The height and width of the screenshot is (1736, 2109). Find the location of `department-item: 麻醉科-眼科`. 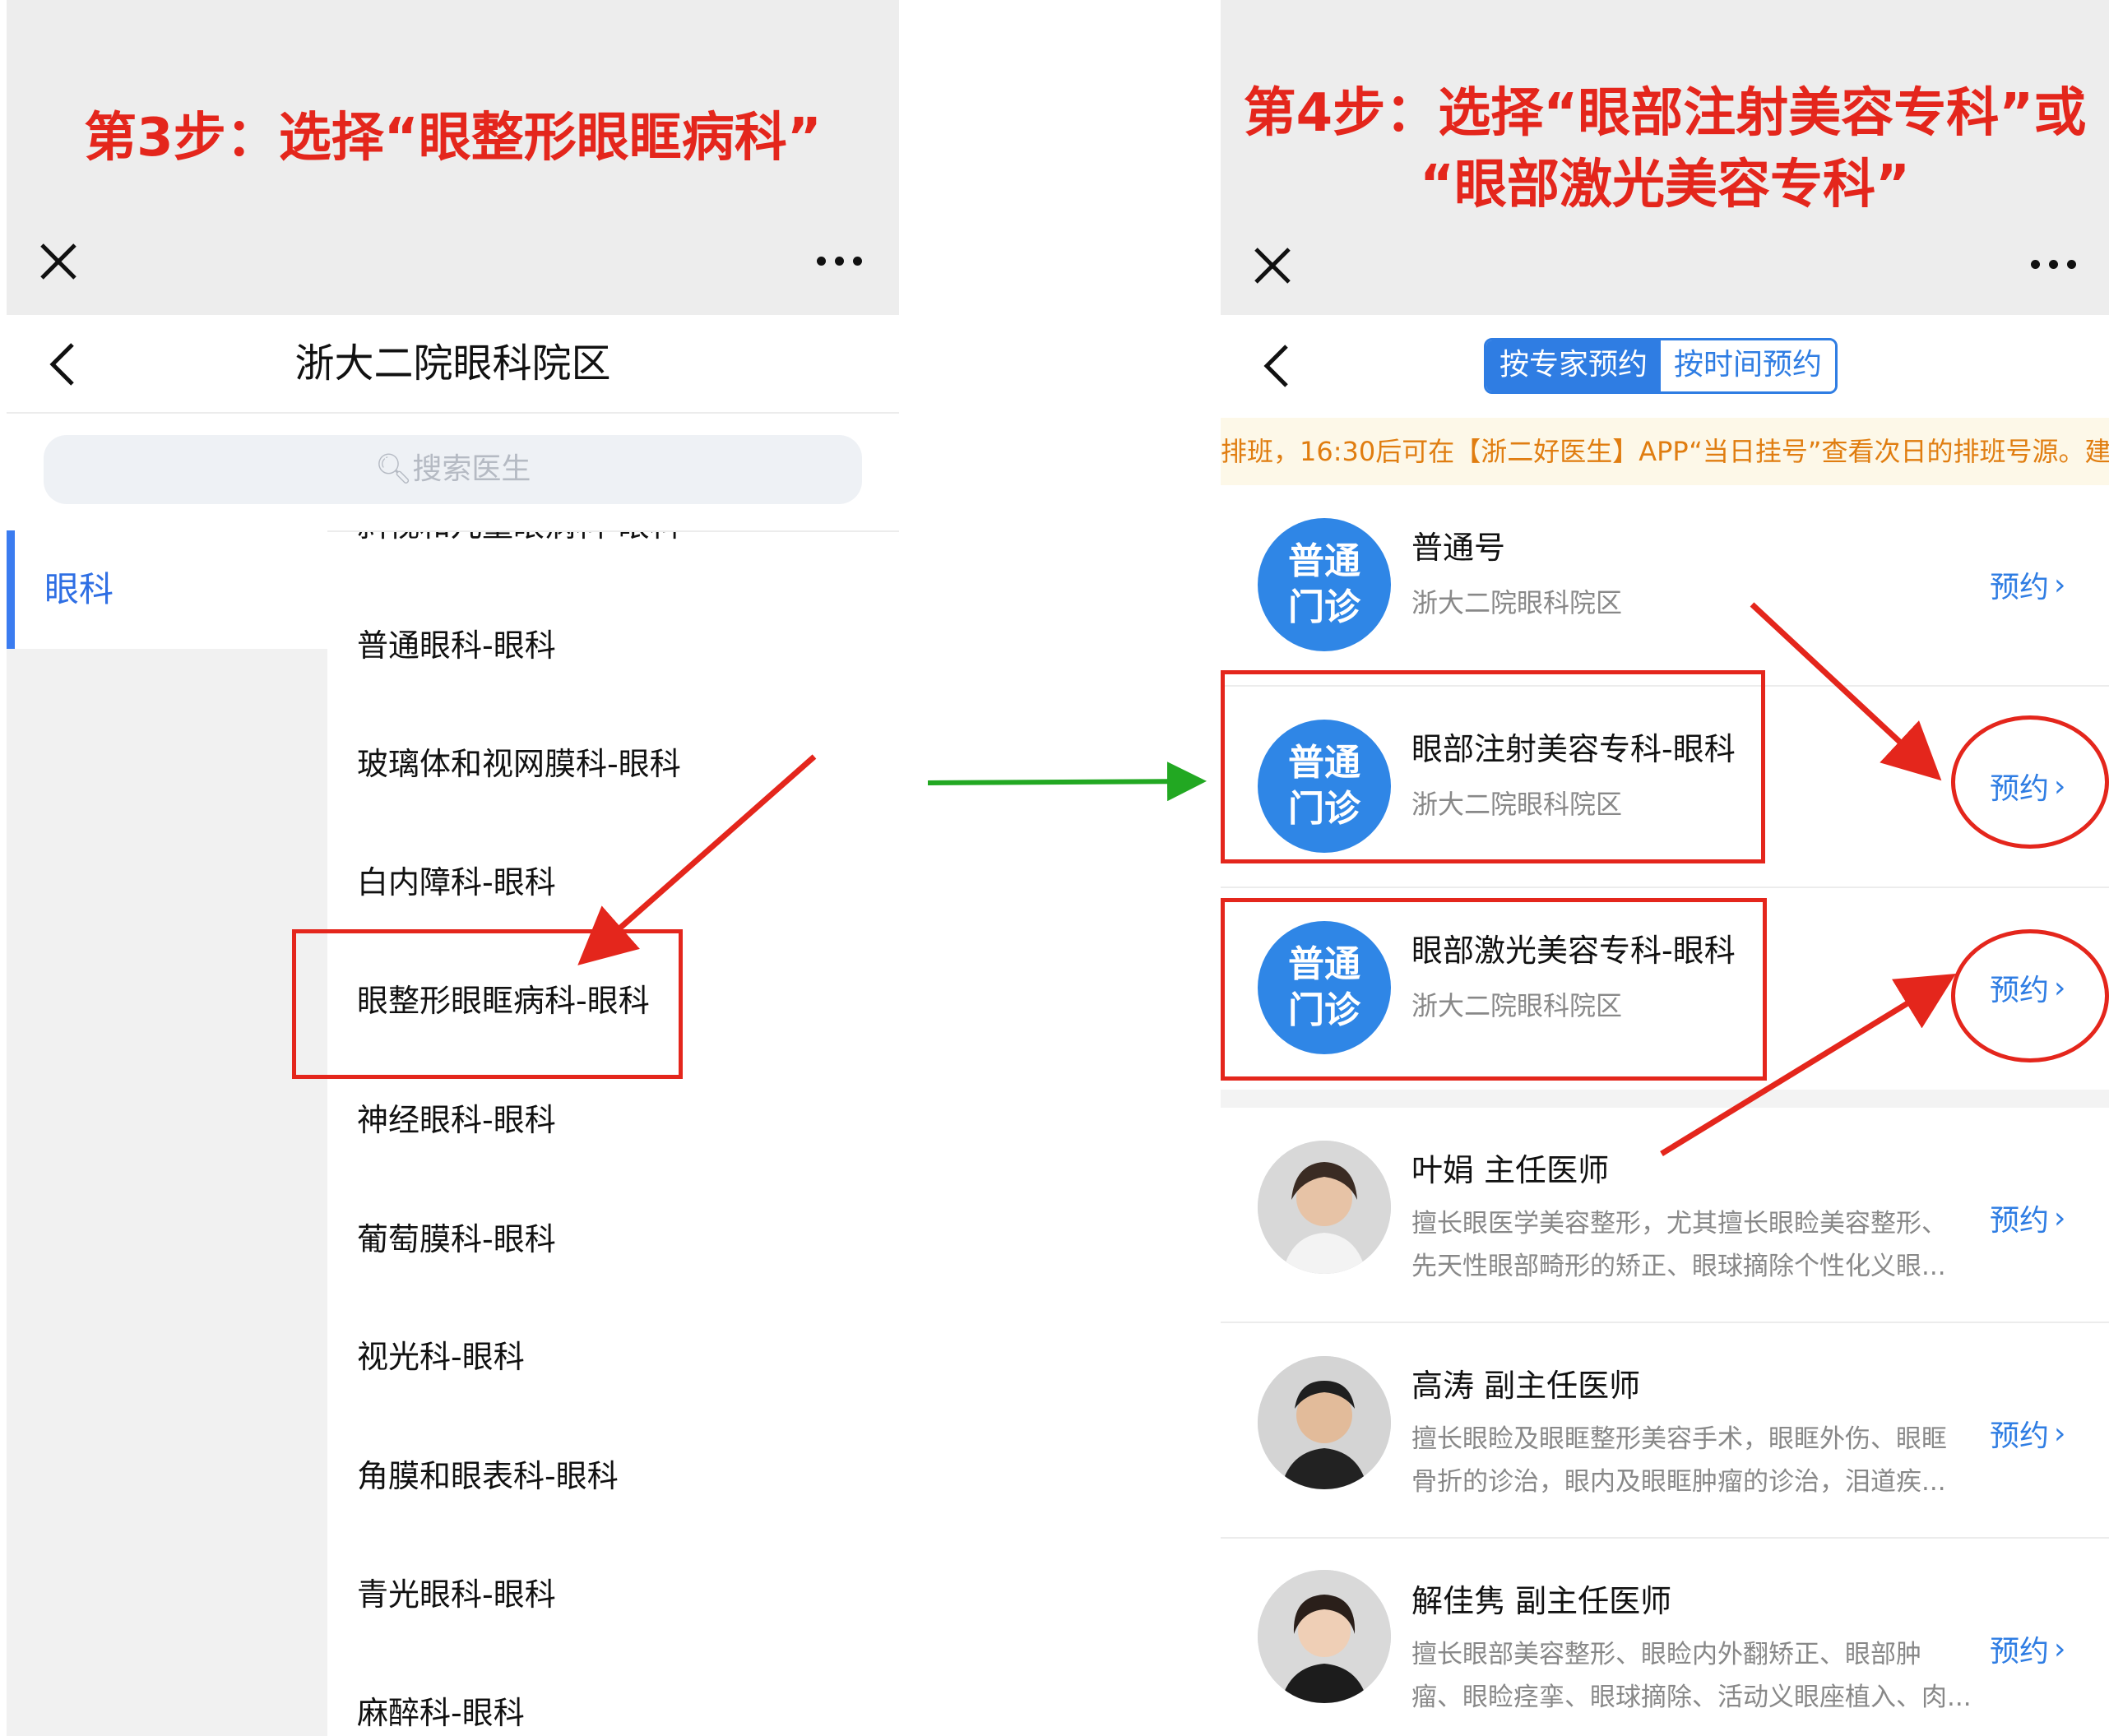

department-item: 麻醉科-眼科 is located at coordinates (441, 1712).